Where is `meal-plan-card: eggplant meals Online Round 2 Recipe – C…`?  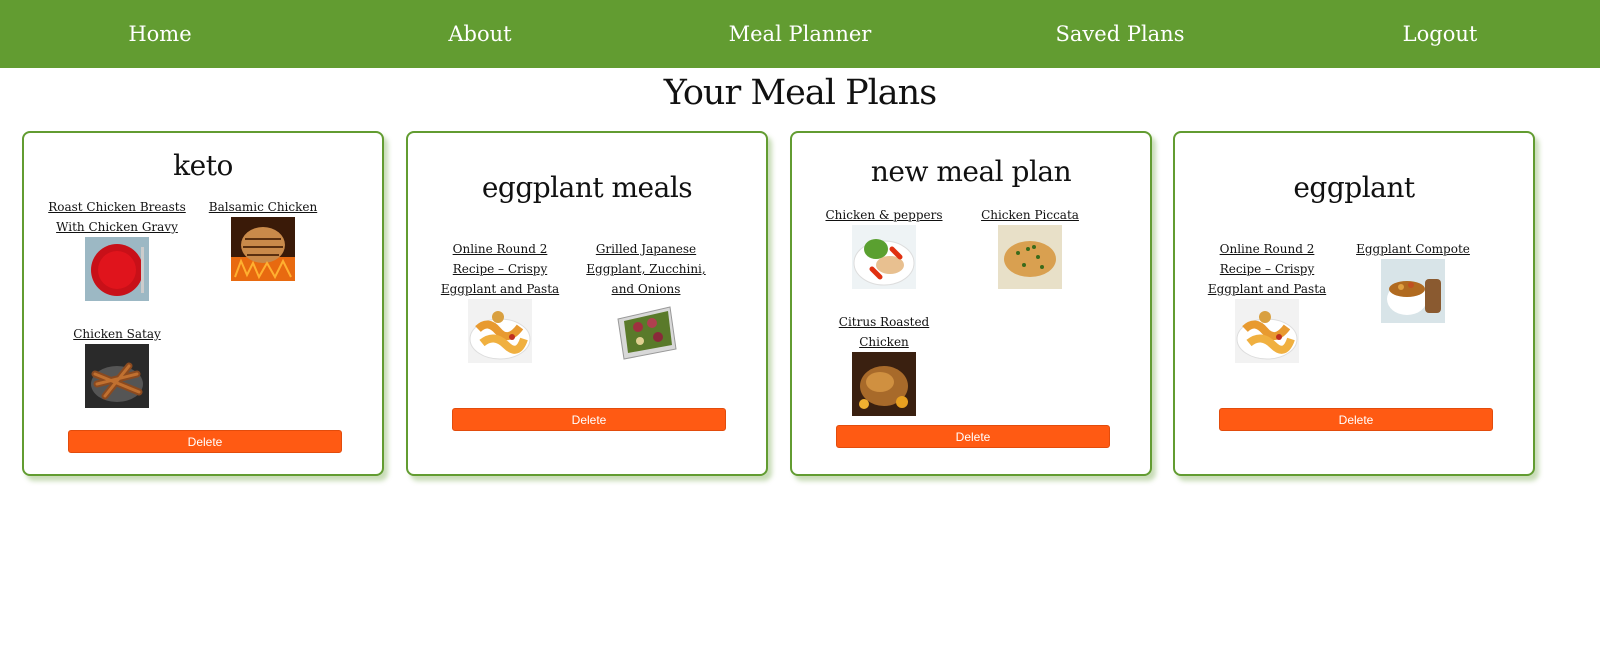
meal-plan-card: eggplant meals Online Round 2 Recipe – C… is located at coordinates (587, 303).